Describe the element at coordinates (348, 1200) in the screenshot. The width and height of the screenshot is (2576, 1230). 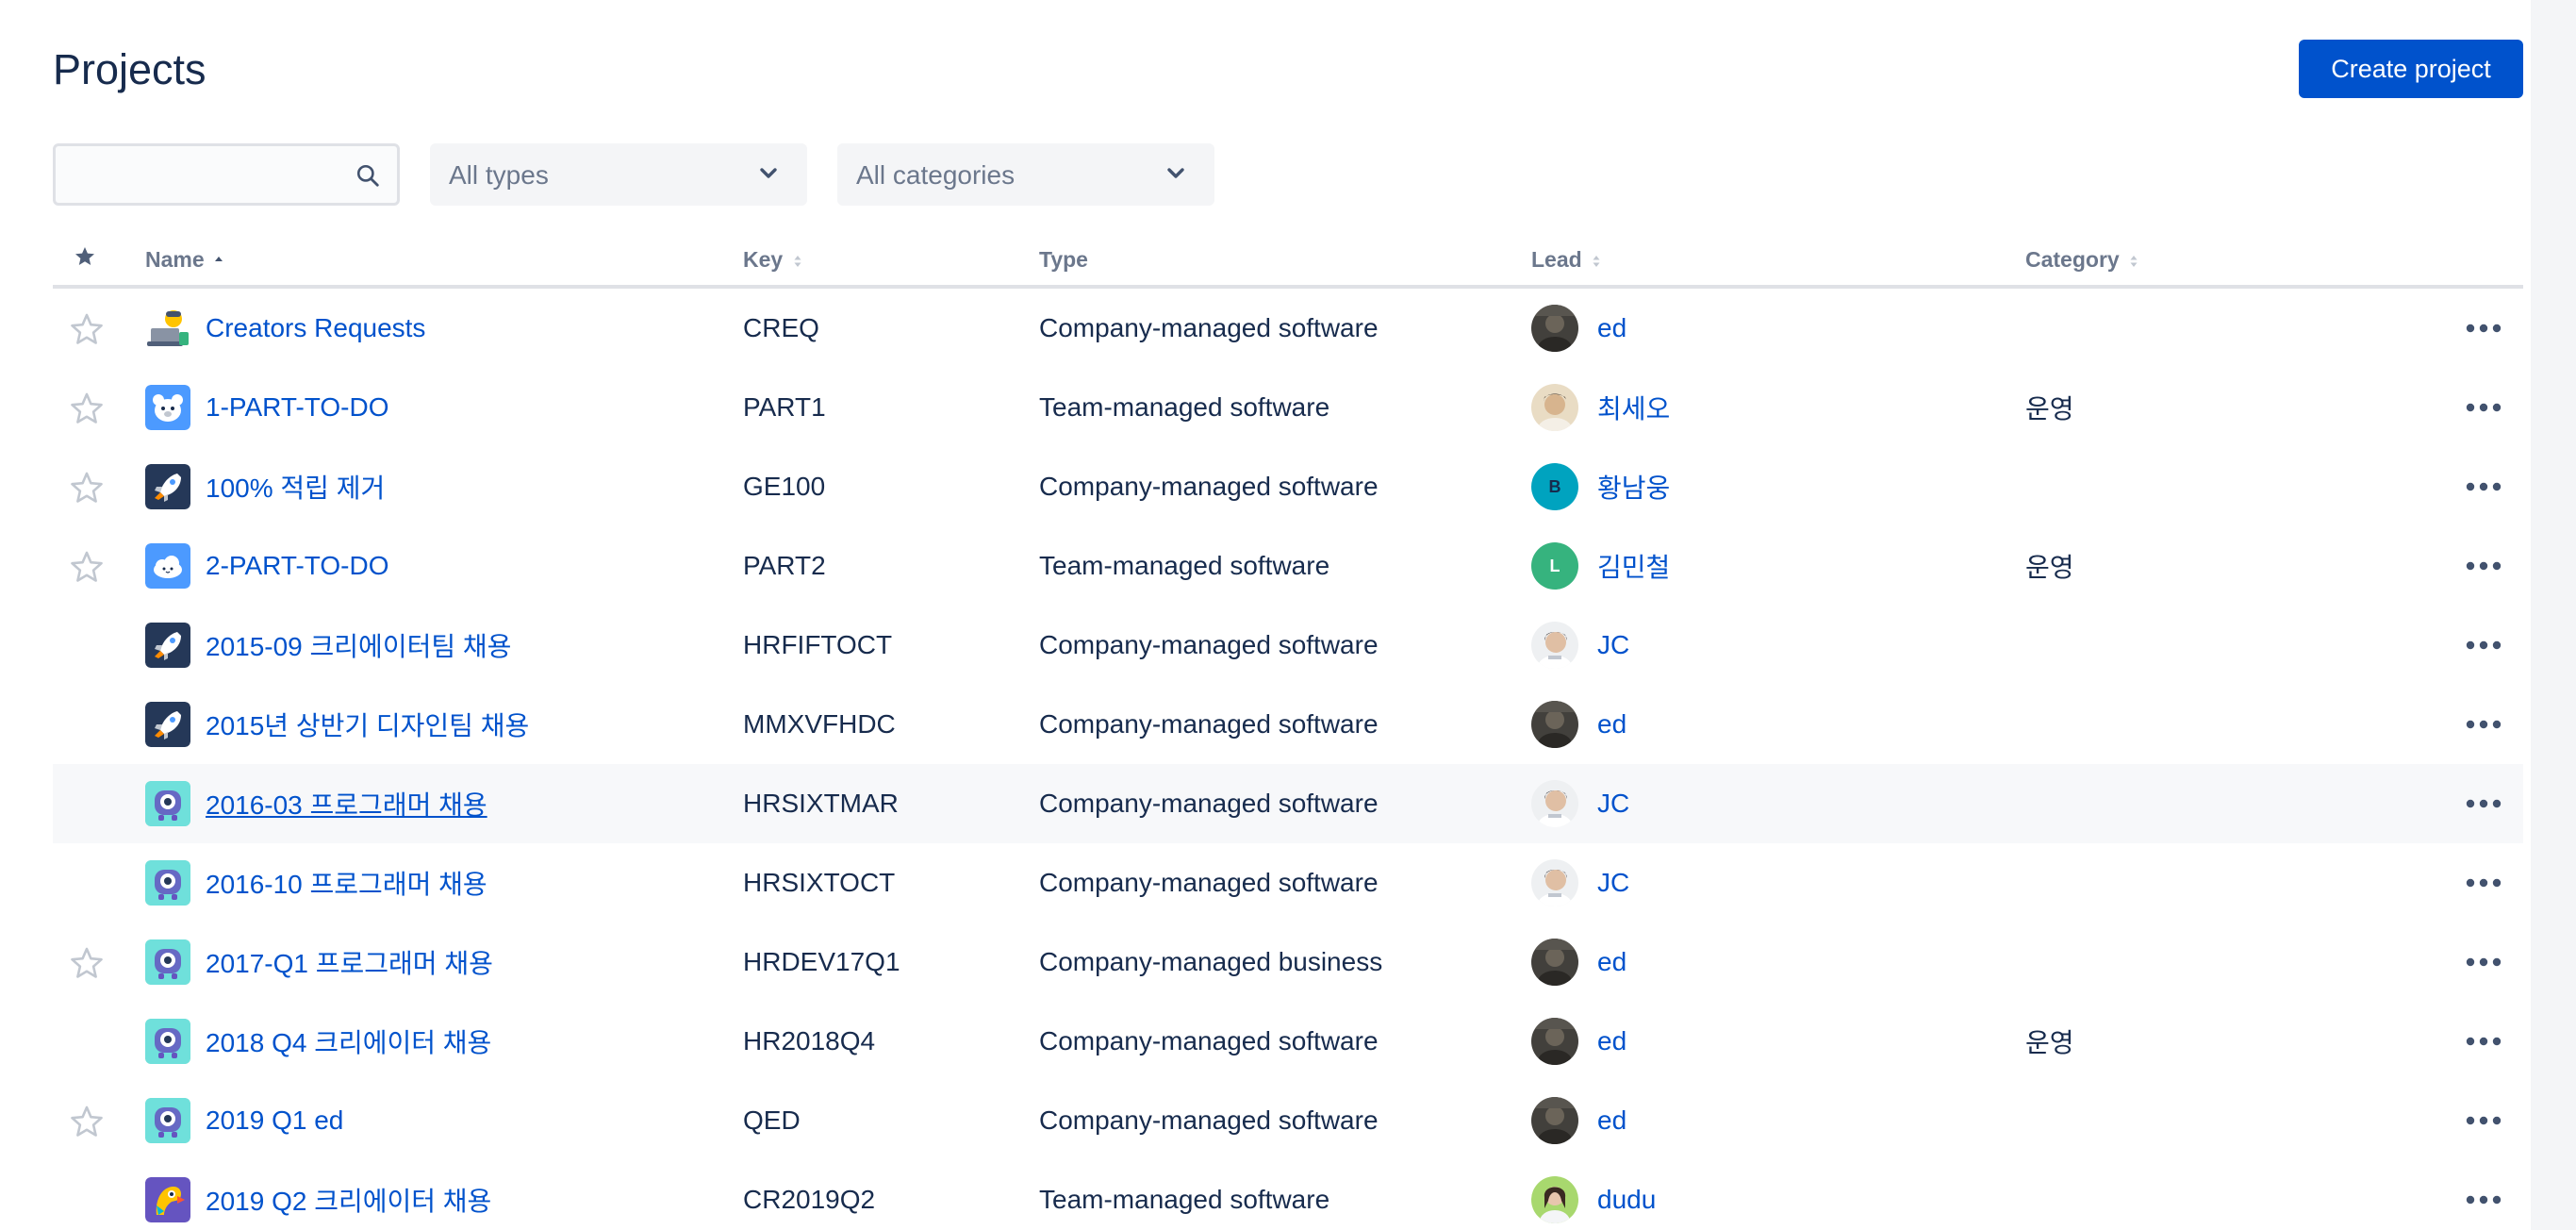
I see `project-link: 2019 Q2 크리에이터 채용` at that location.